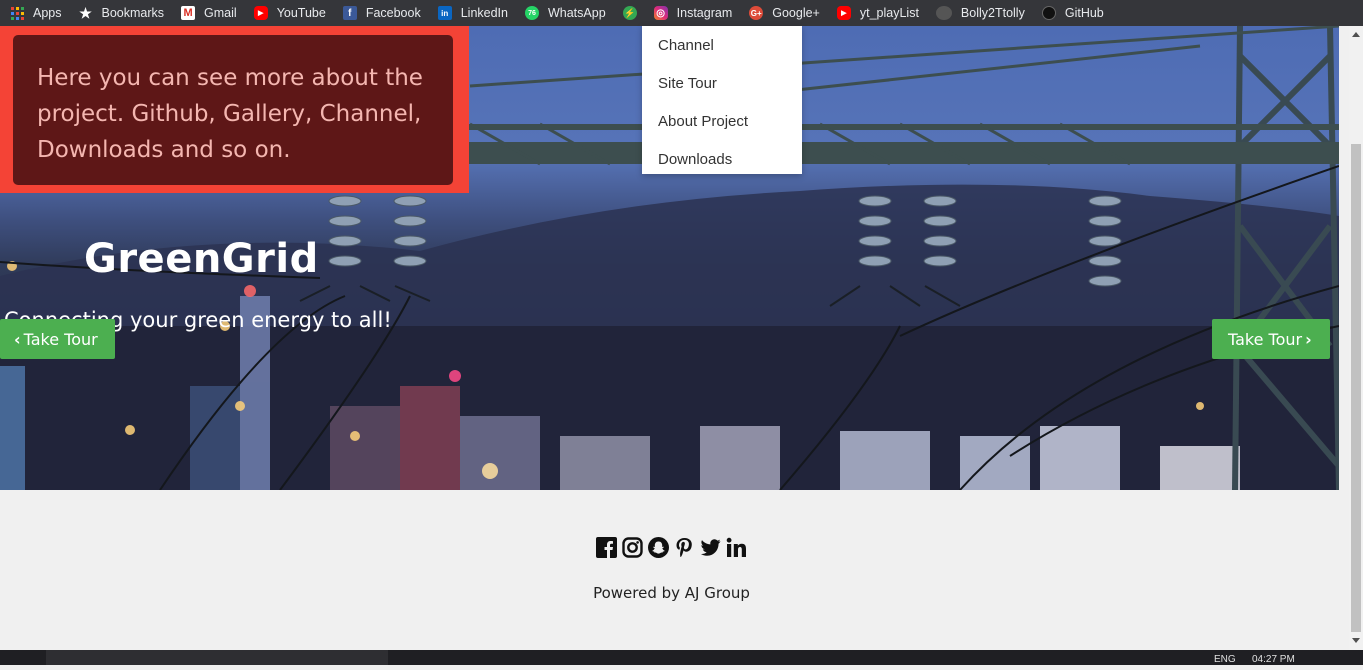  Describe the element at coordinates (301, 13) in the screenshot. I see `bookmark-label: YouTube` at that location.